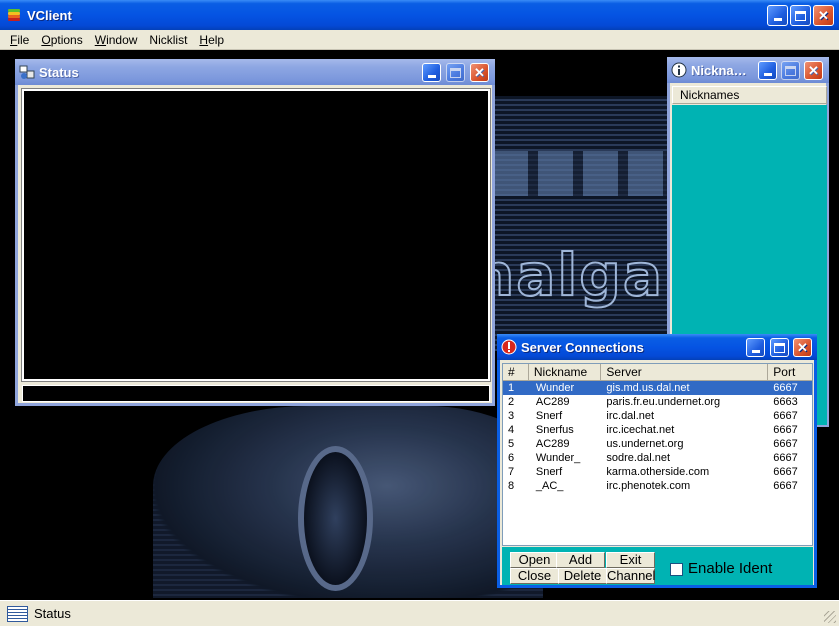 This screenshot has width=839, height=626. I want to click on status-command-input, so click(256, 393).